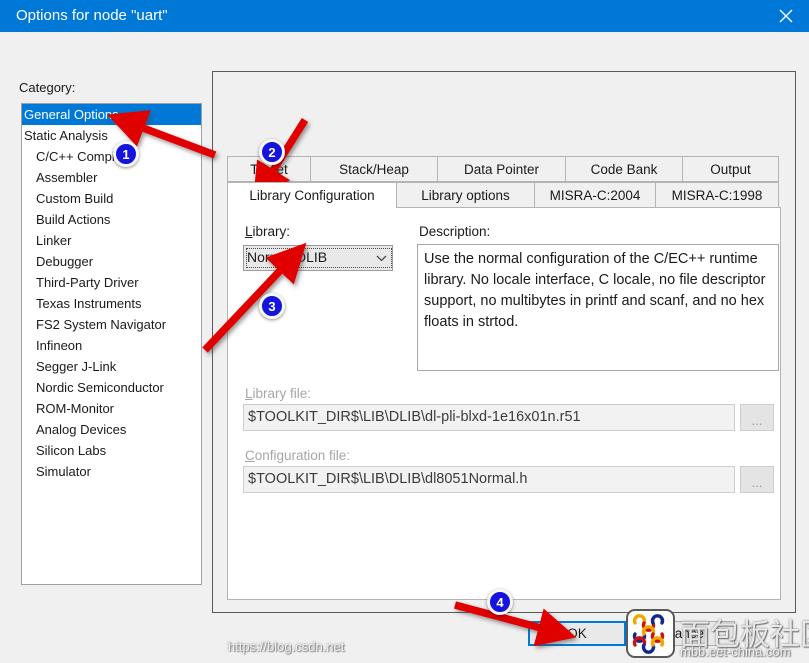  I want to click on tab-library-options: Library options, so click(465, 195).